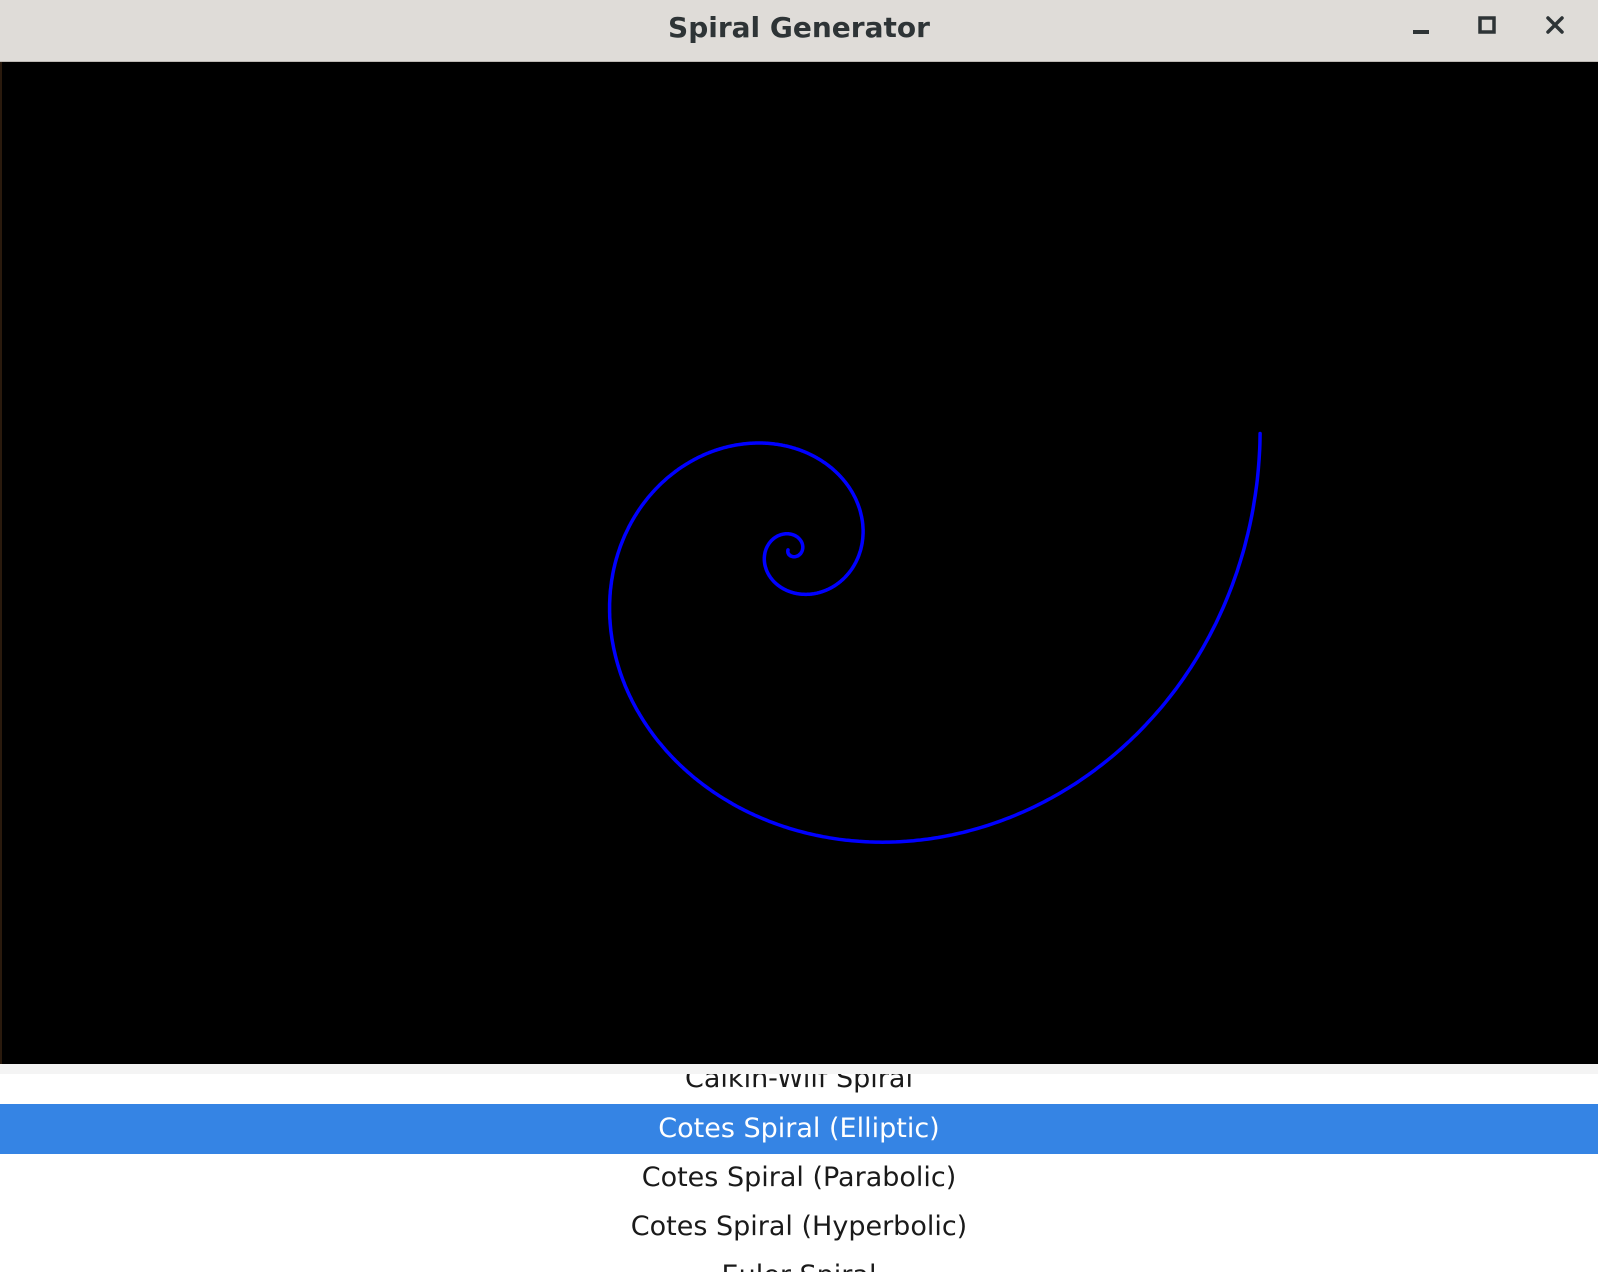  Describe the element at coordinates (799, 1069) in the screenshot. I see `list-top-edge` at that location.